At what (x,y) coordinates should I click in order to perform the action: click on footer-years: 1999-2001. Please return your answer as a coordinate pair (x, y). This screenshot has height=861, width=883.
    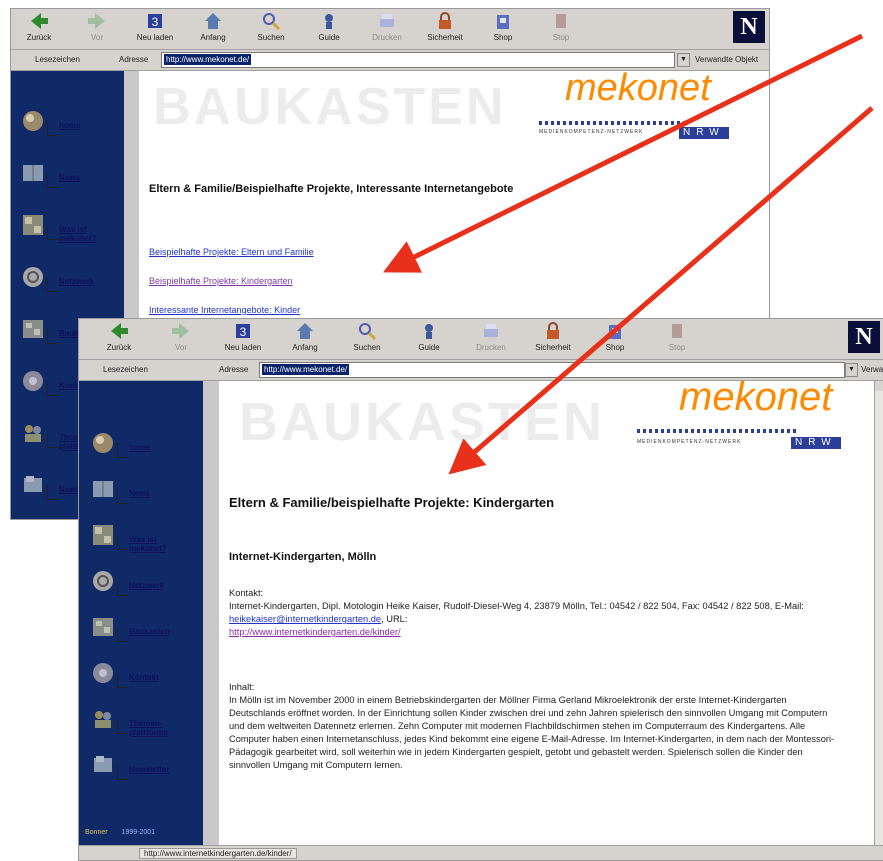
    Looking at the image, I should click on (138, 832).